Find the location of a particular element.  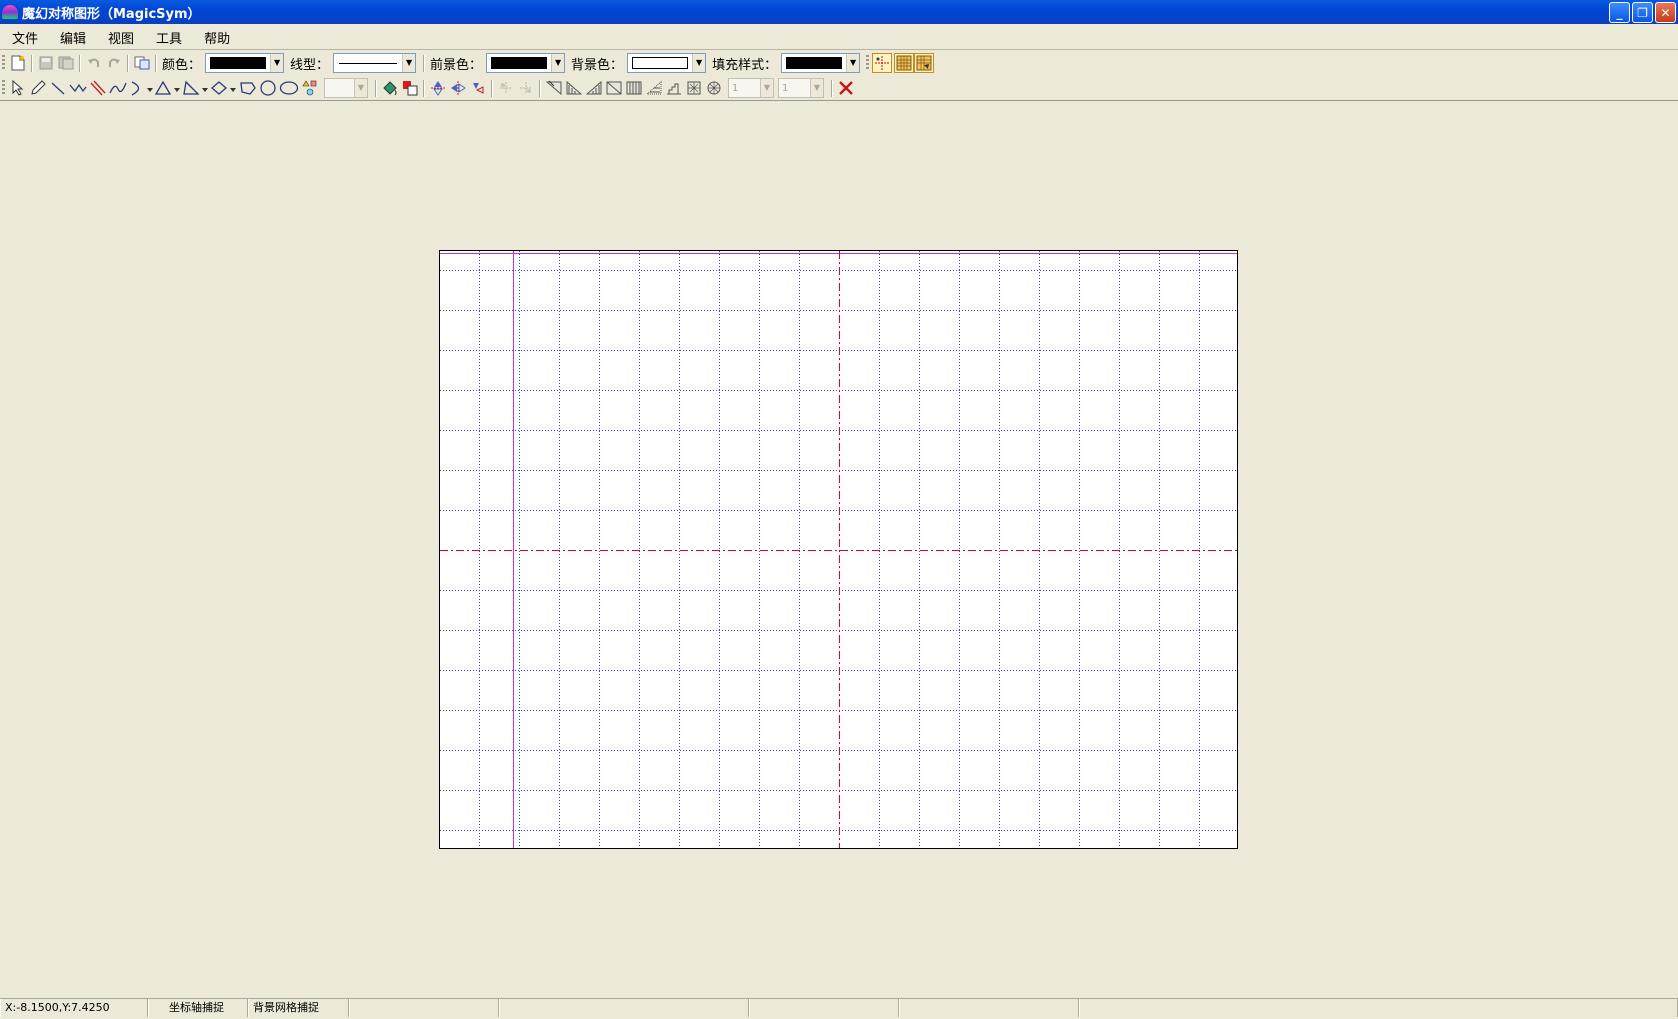

menu-edit: 编辑 is located at coordinates (72, 37).